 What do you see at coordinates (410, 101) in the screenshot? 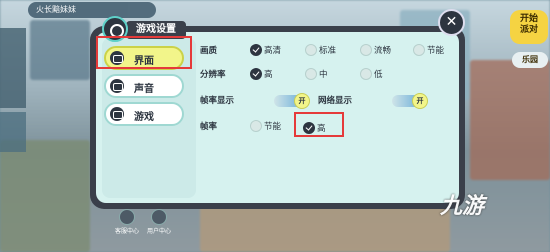
I see `network-display-toggle: 开` at bounding box center [410, 101].